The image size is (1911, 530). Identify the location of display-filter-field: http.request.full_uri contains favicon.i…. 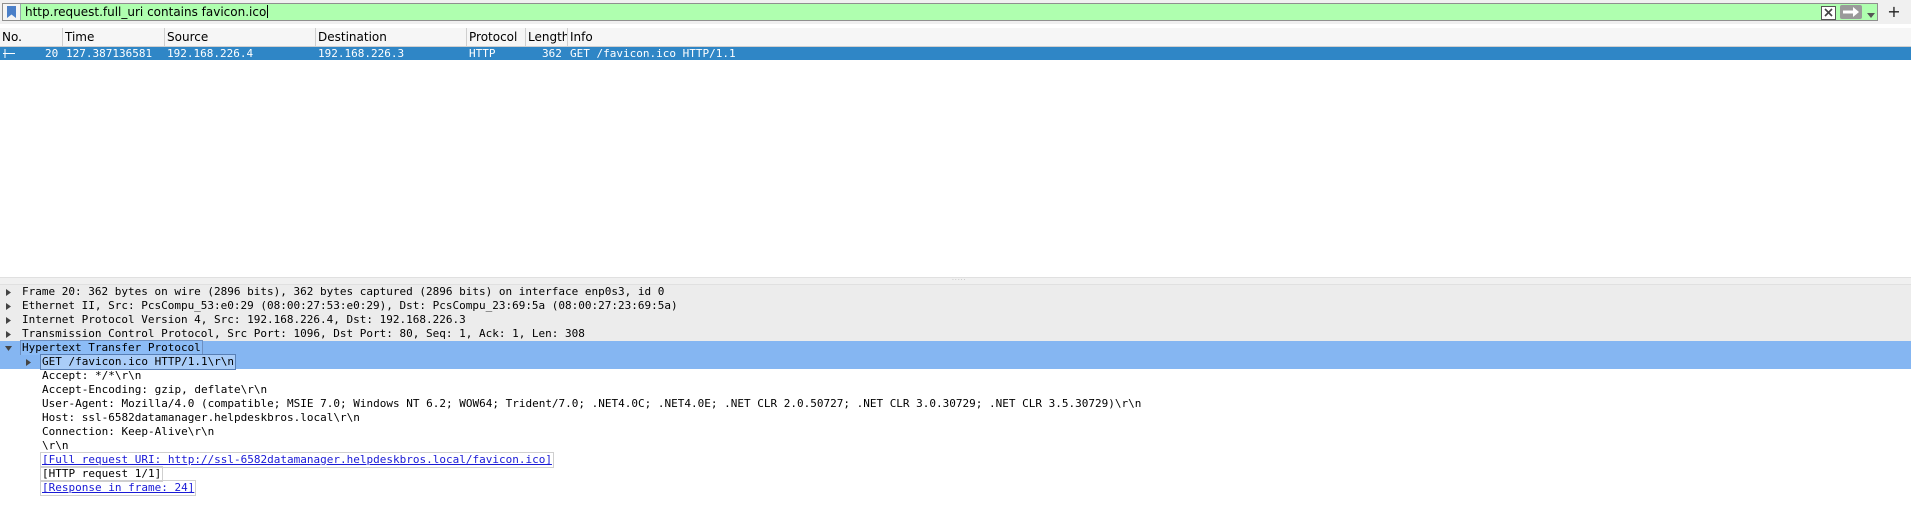
(940, 12).